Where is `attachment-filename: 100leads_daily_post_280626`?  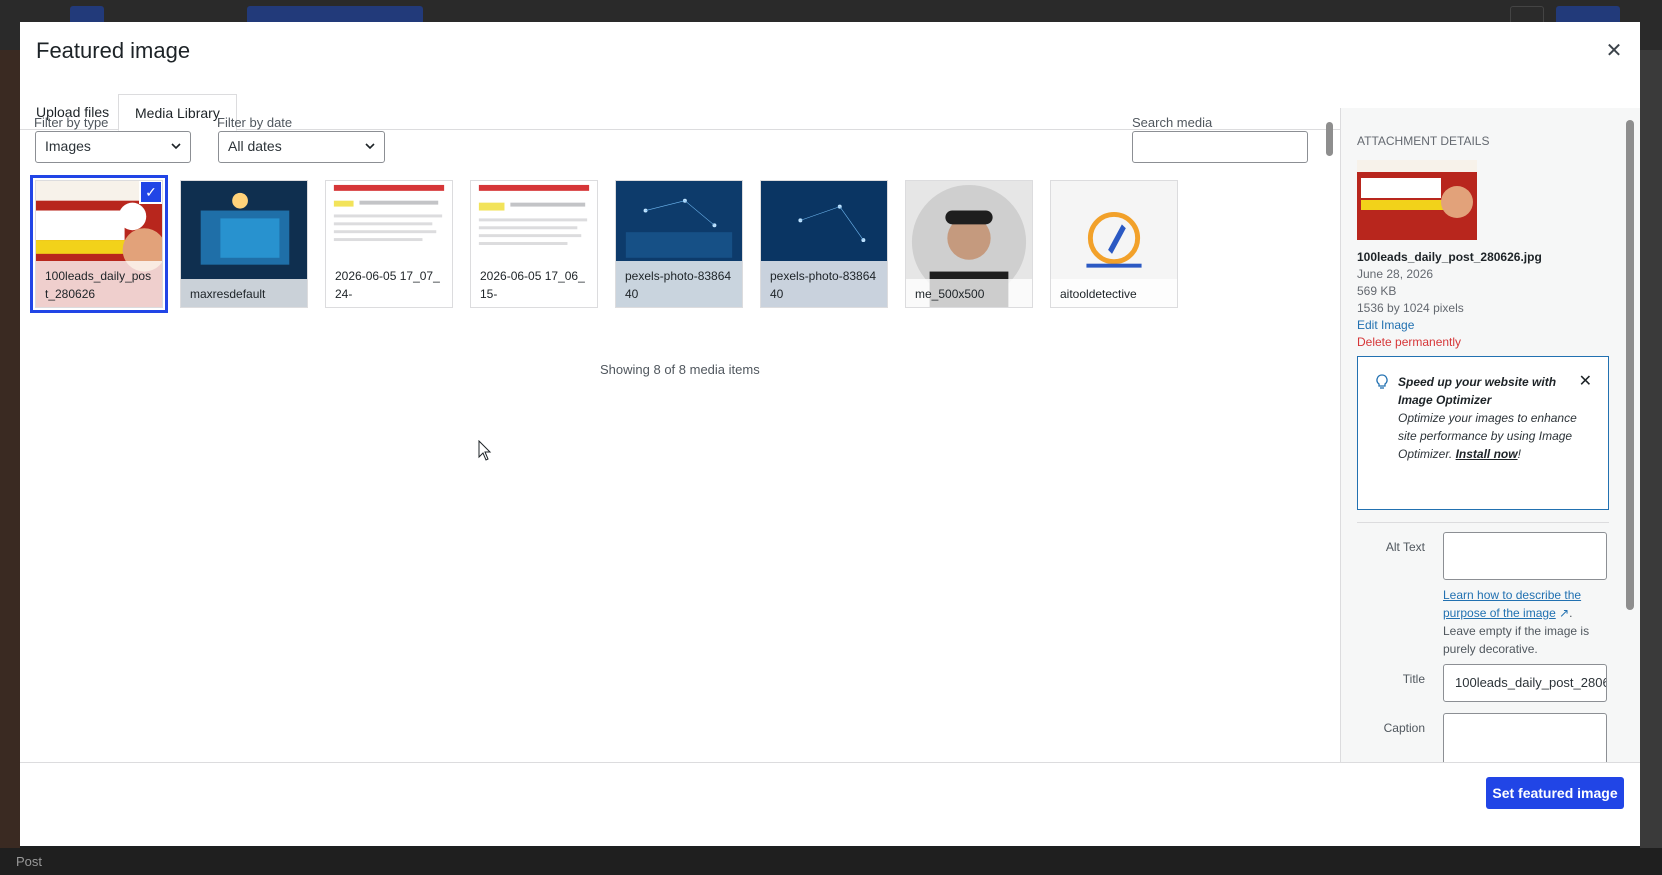
attachment-filename: 100leads_daily_post_280626 is located at coordinates (99, 284).